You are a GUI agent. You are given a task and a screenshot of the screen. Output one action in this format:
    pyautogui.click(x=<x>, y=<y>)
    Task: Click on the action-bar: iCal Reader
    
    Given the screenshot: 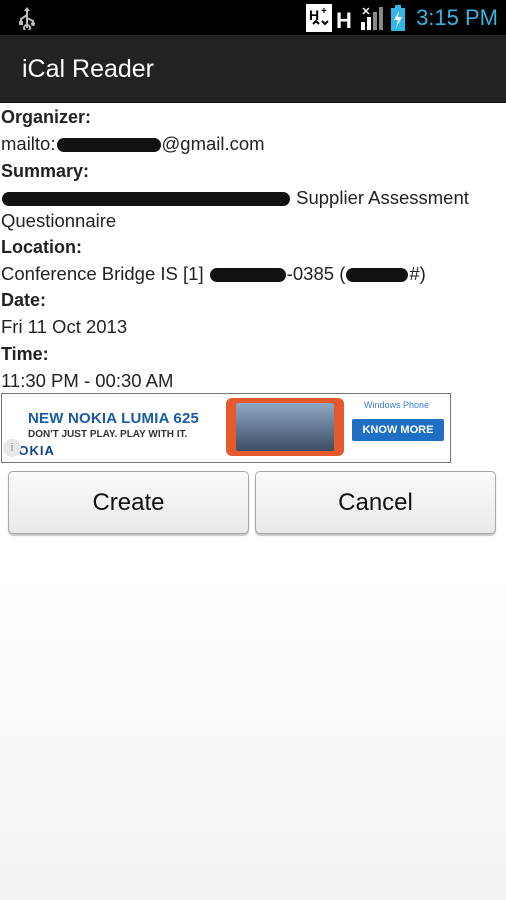 What is the action you would take?
    pyautogui.click(x=253, y=69)
    